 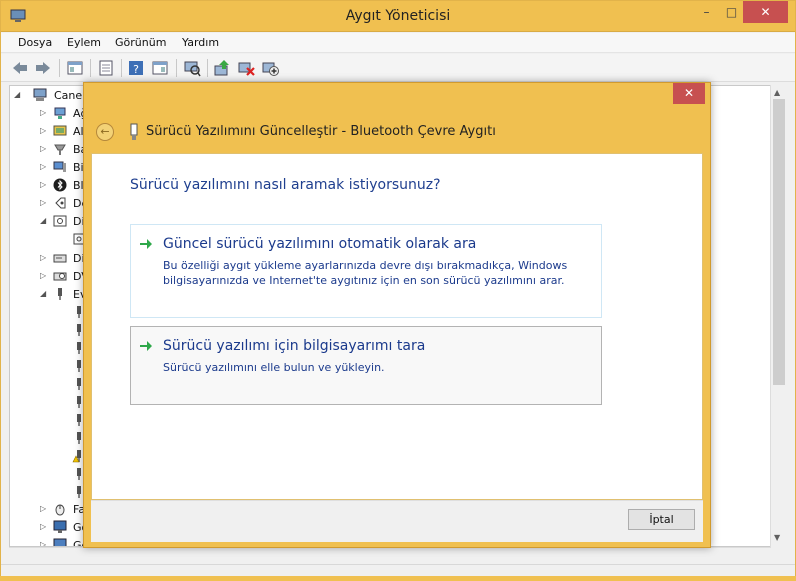 I want to click on add-hardware-icon, so click(x=270, y=68).